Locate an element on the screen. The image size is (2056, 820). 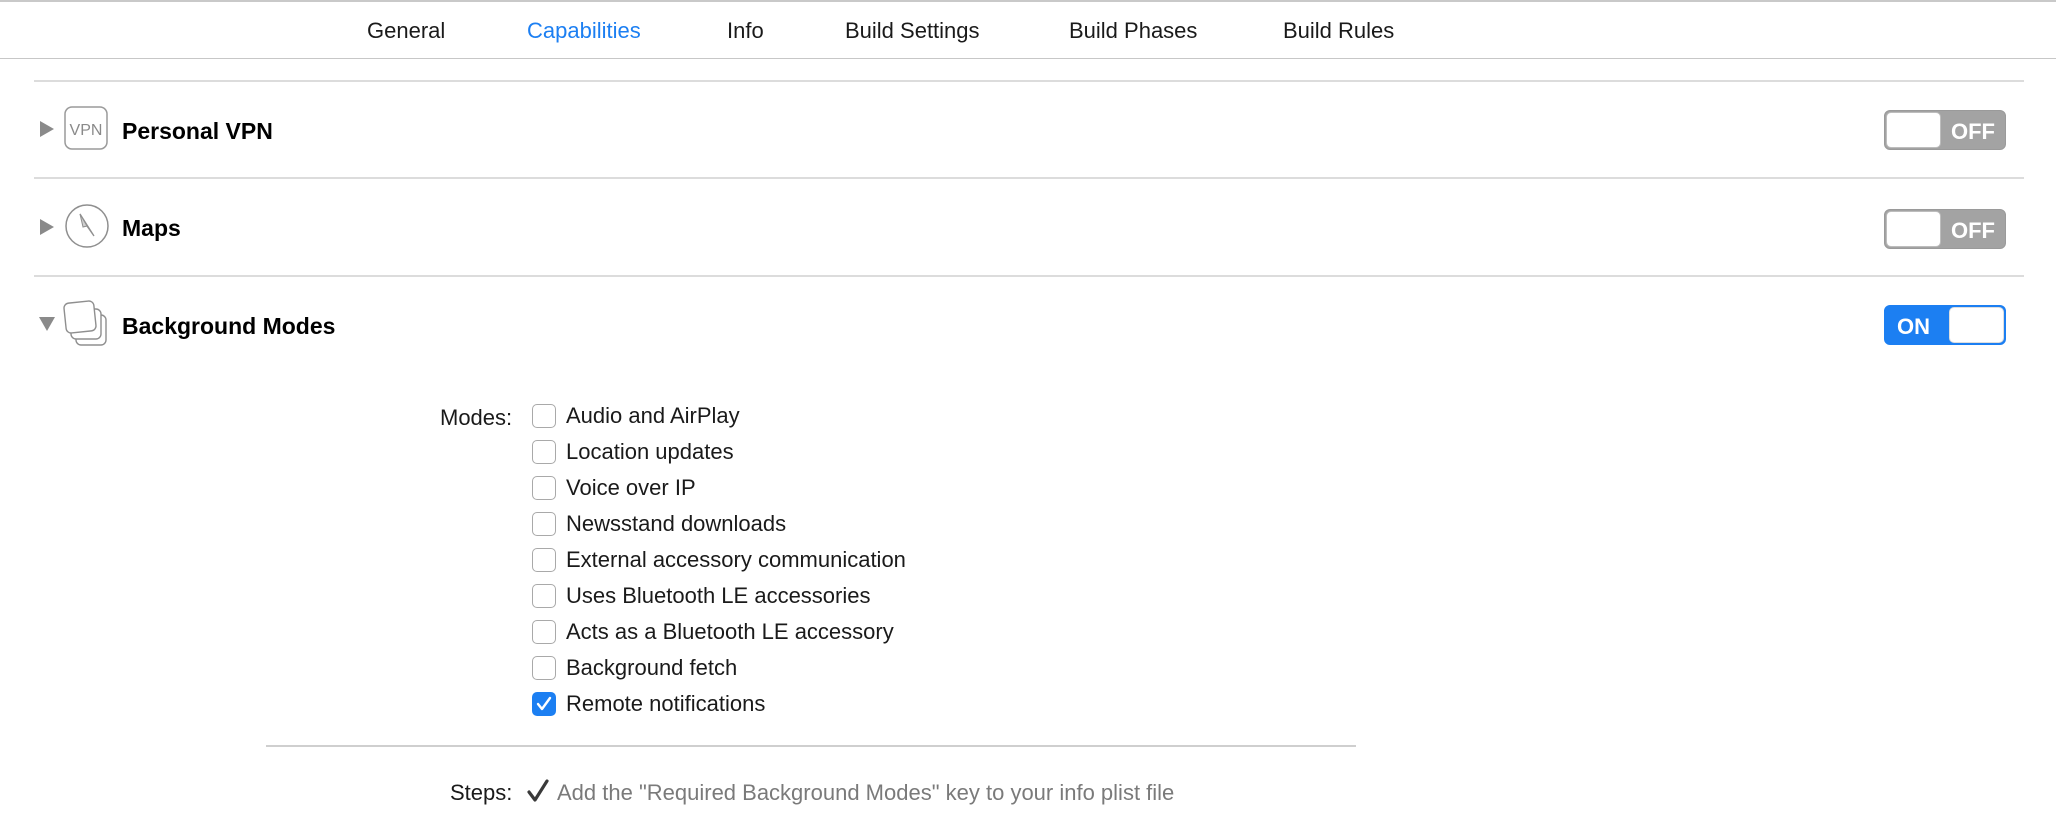
capability-row-maps: Maps OFF is located at coordinates (1028, 227).